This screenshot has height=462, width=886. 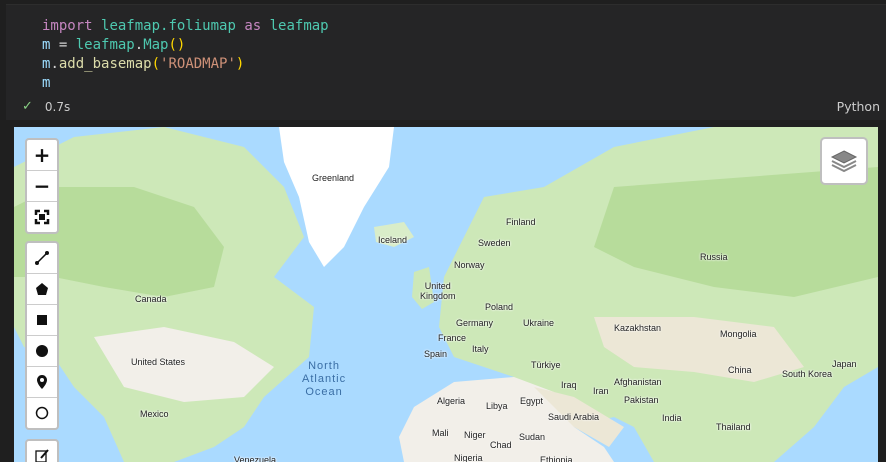 I want to click on map-label: Pakistan, so click(x=641, y=400).